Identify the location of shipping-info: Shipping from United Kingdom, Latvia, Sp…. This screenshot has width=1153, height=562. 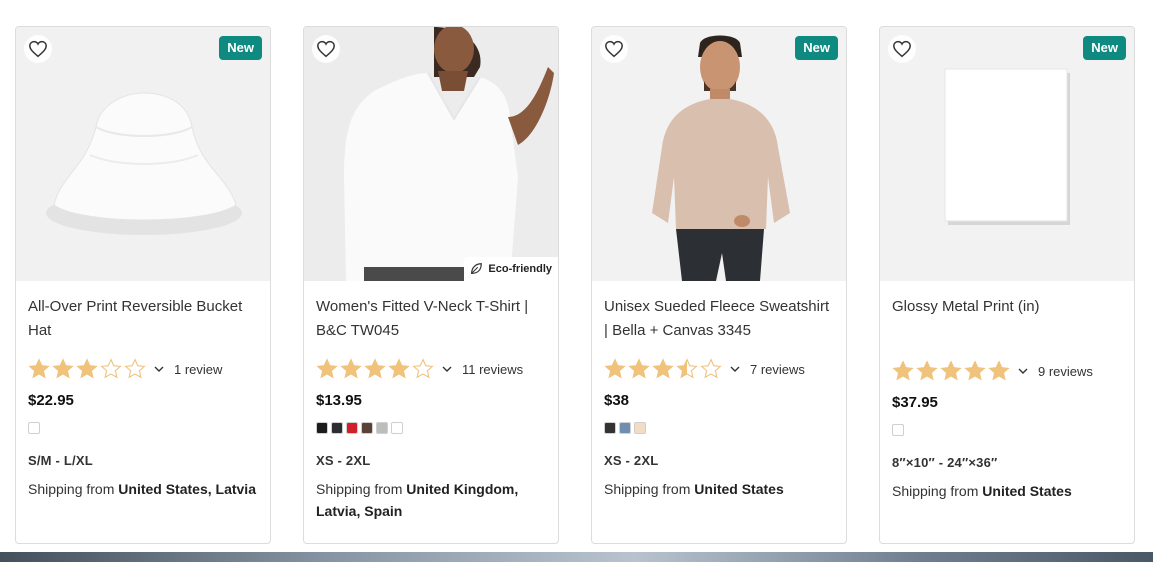
(431, 500).